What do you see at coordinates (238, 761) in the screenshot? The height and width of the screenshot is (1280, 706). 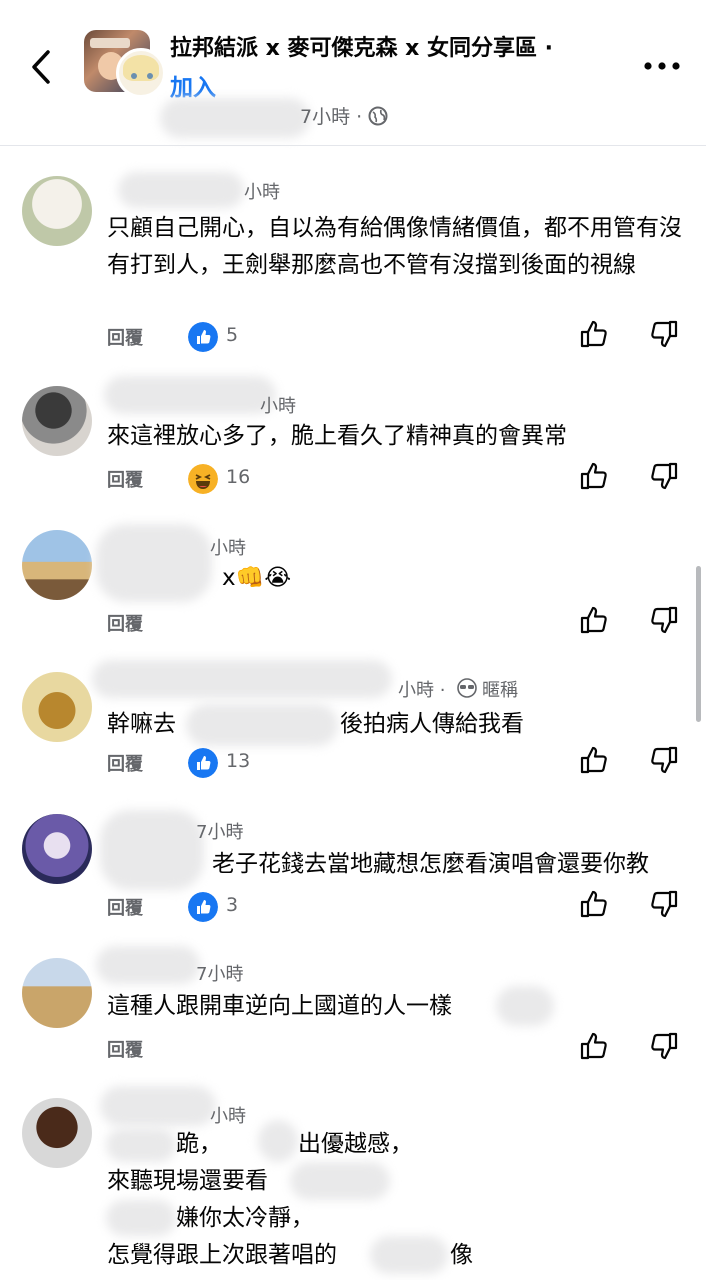 I see `reaction-count: 13` at bounding box center [238, 761].